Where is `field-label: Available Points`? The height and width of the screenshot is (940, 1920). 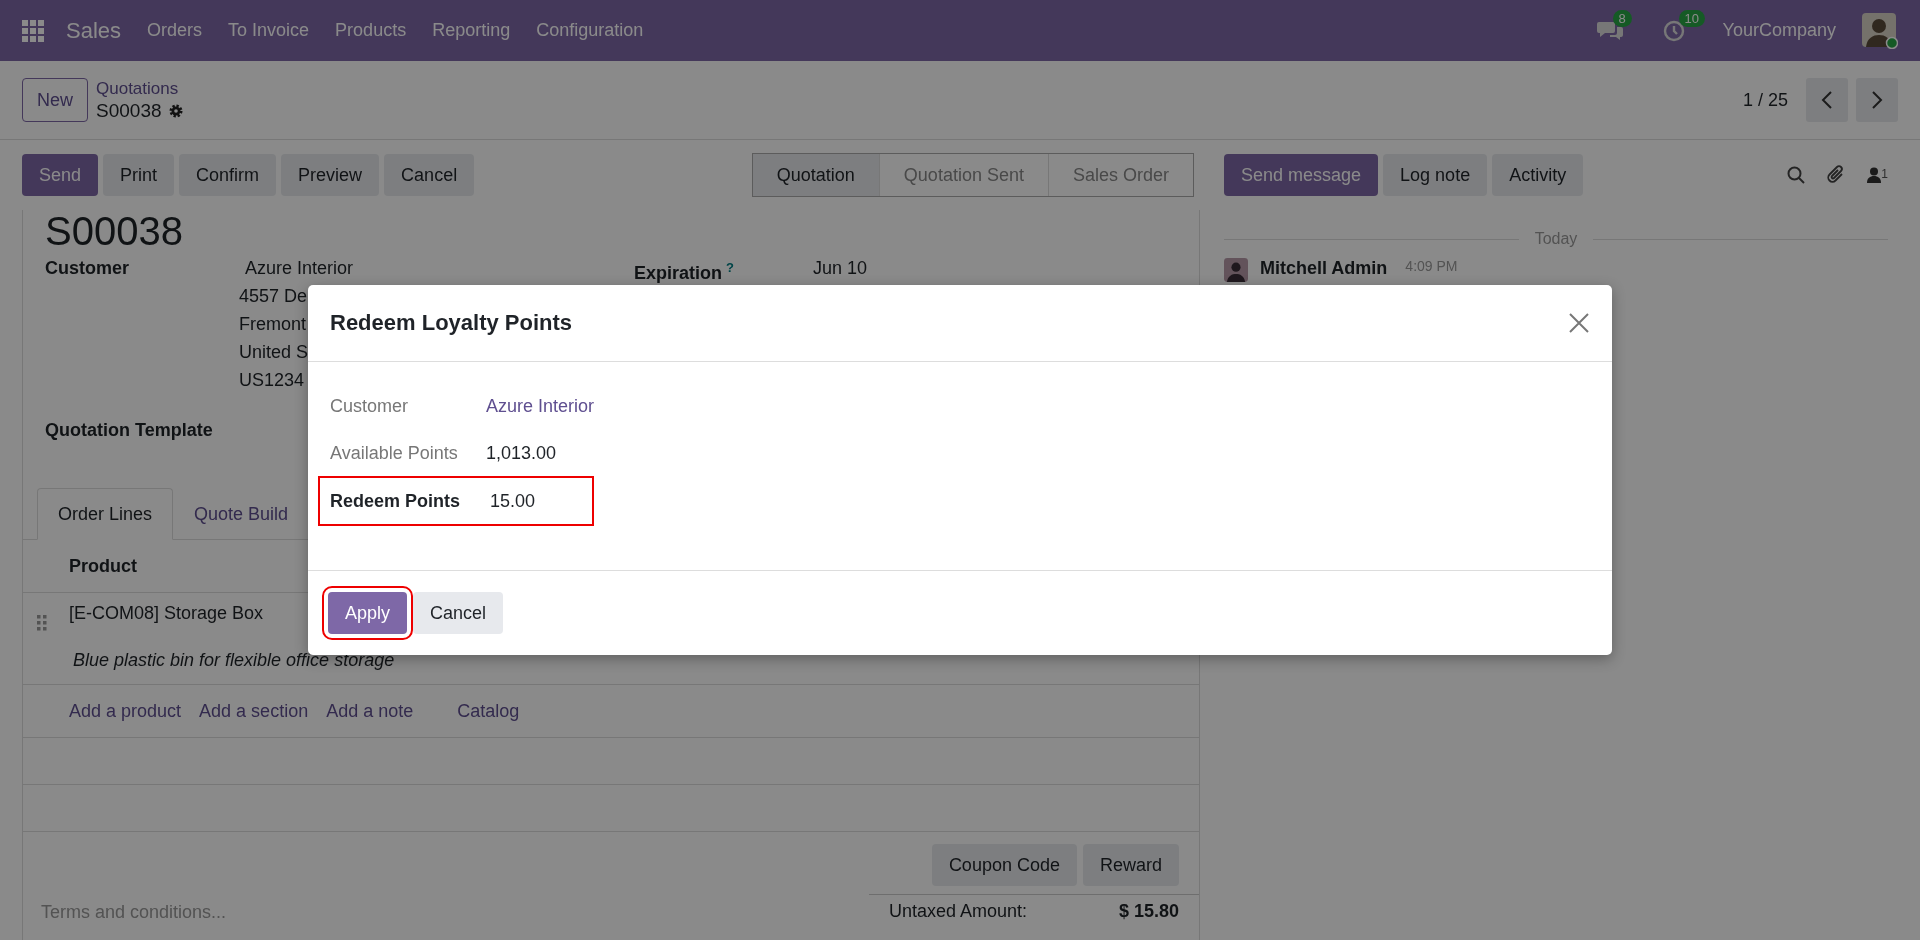 field-label: Available Points is located at coordinates (394, 453).